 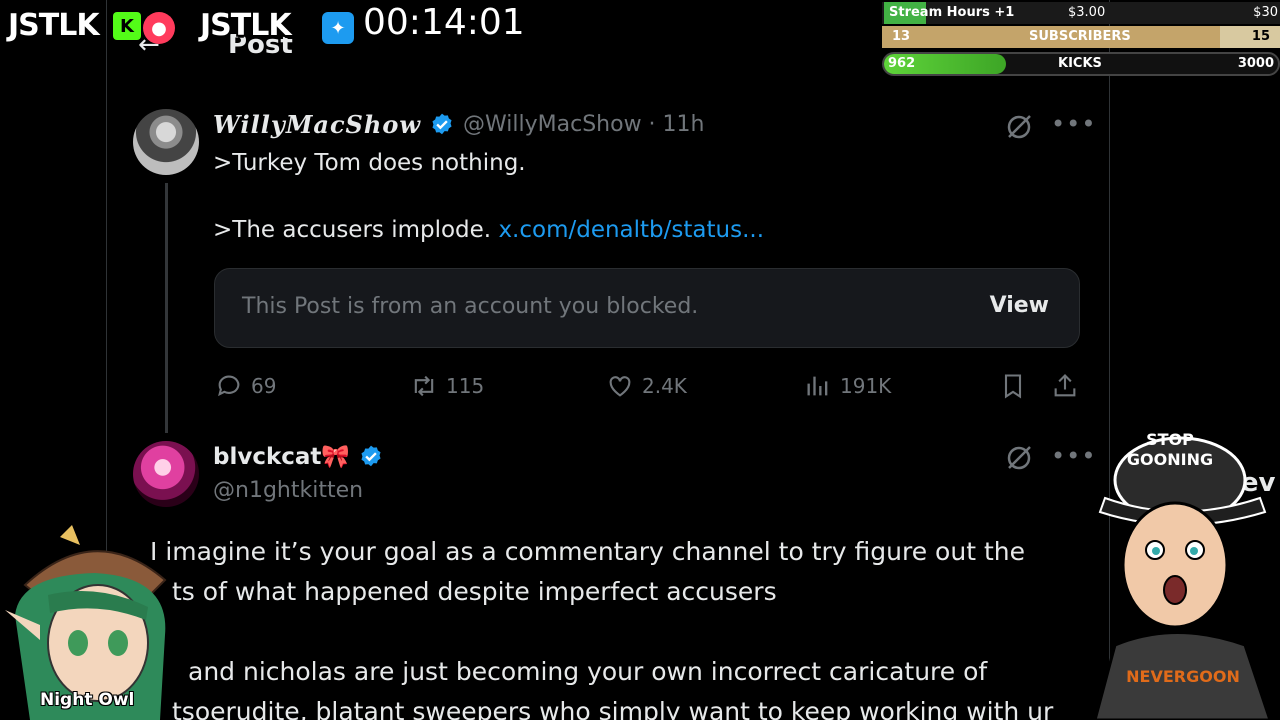 I want to click on overlay-label: Night Owl, so click(x=87, y=700).